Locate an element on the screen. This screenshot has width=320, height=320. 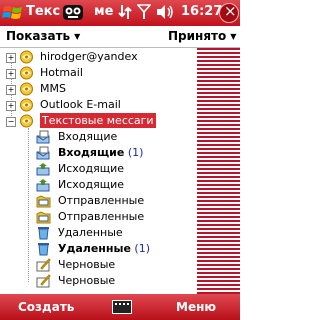
tree-item: Удаленные is located at coordinates (98, 233).